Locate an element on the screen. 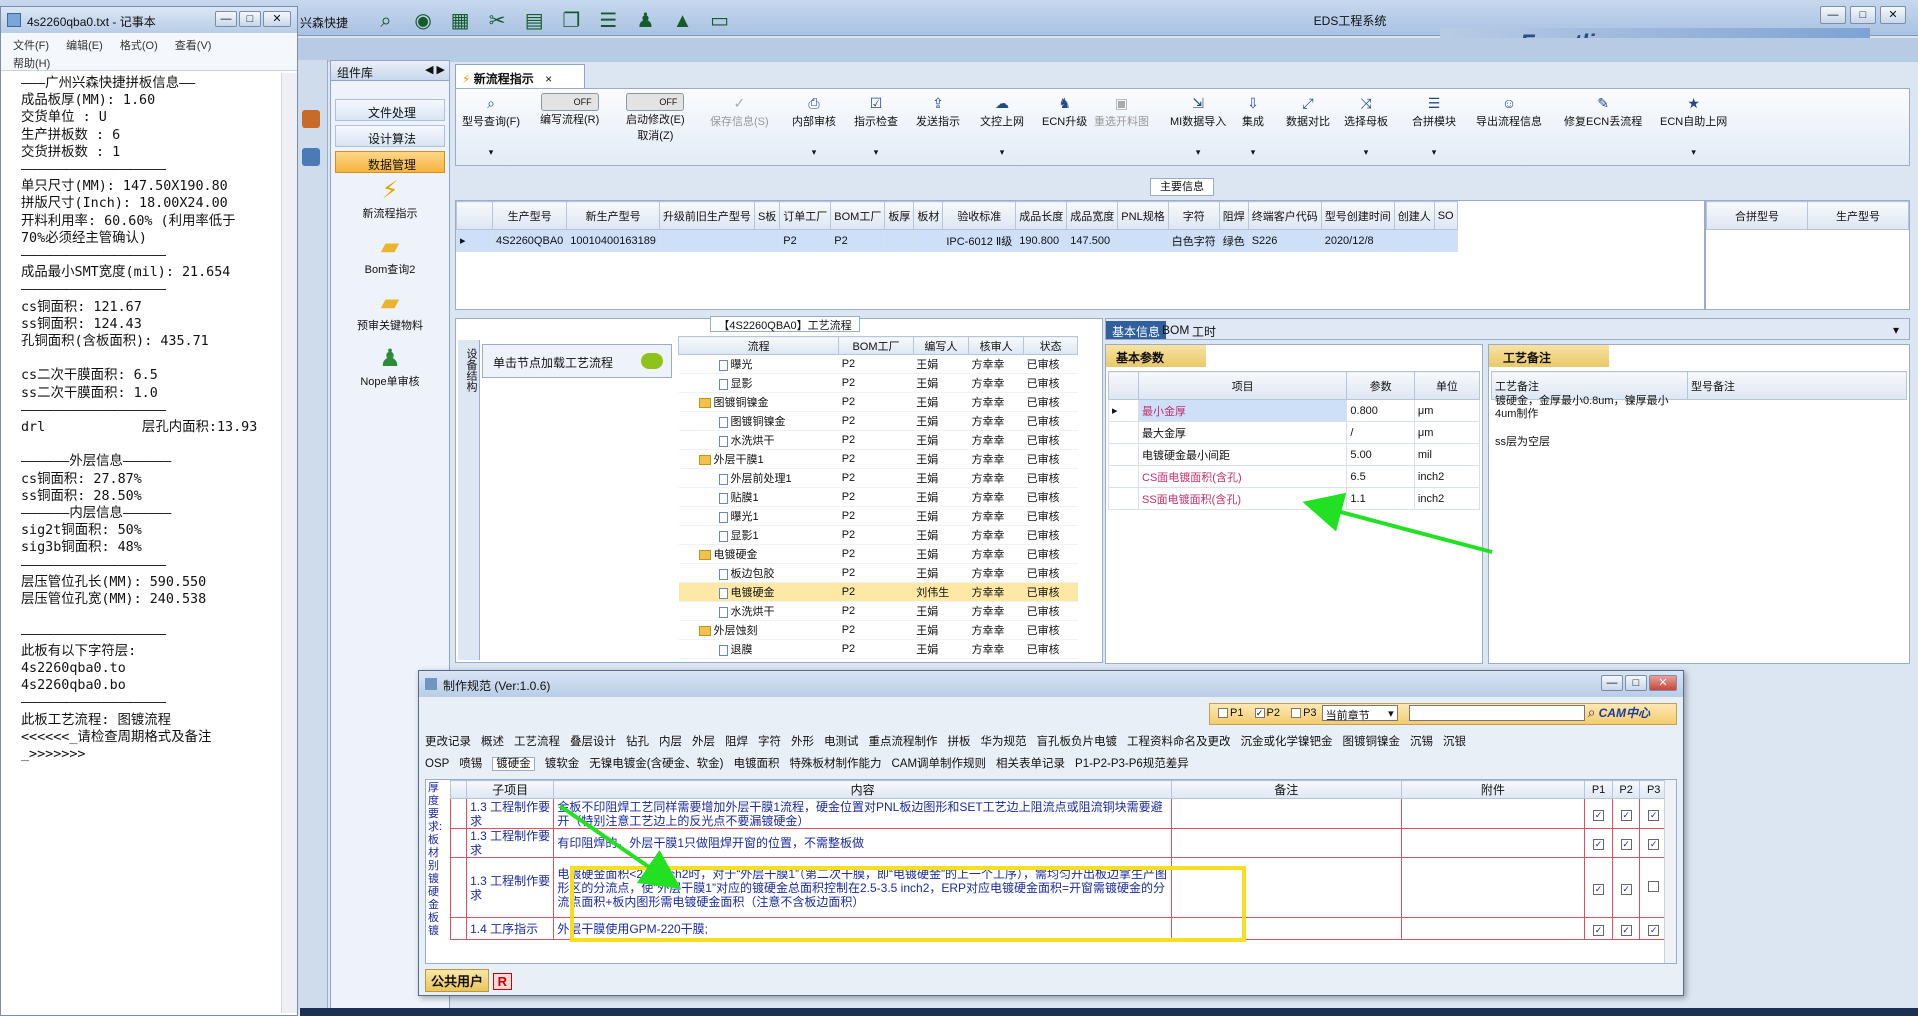 This screenshot has width=1918, height=1016. param-value: / is located at coordinates (1380, 432).